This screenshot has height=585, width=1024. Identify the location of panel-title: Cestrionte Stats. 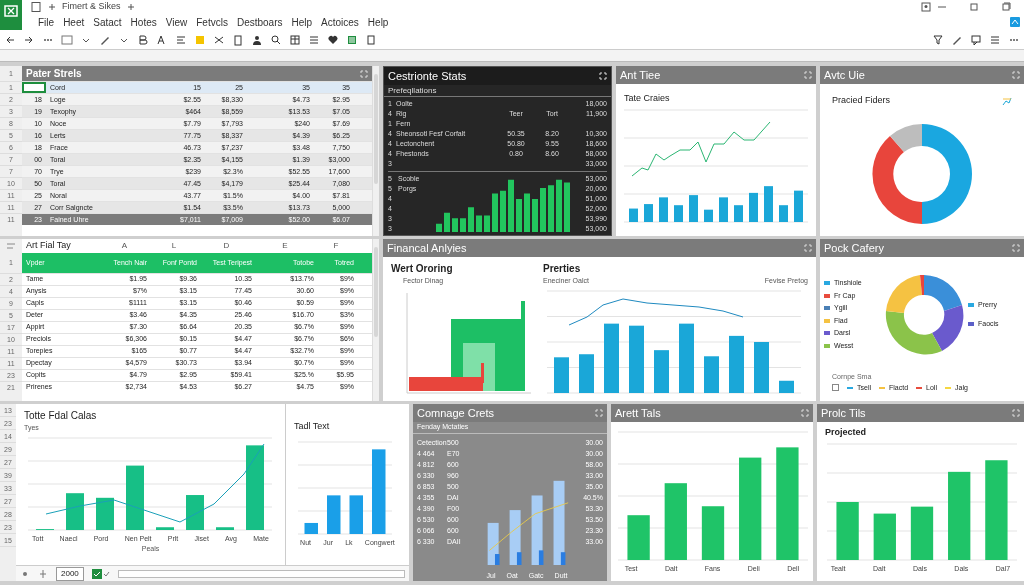
(427, 76).